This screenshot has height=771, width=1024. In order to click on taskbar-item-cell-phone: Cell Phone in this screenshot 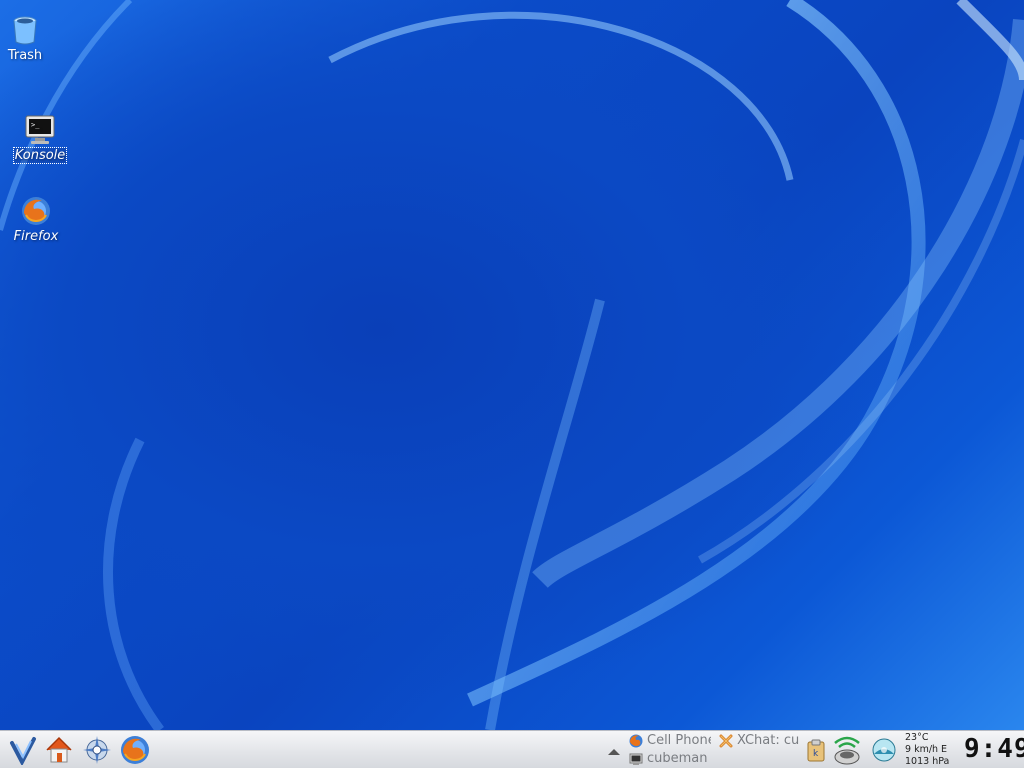, I will do `click(670, 740)`.